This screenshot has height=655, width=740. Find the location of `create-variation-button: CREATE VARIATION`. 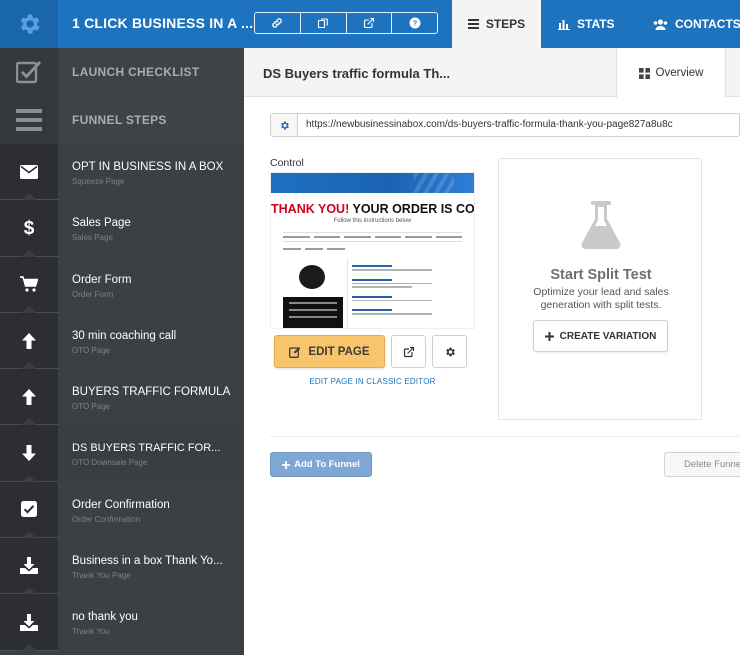

create-variation-button: CREATE VARIATION is located at coordinates (600, 336).